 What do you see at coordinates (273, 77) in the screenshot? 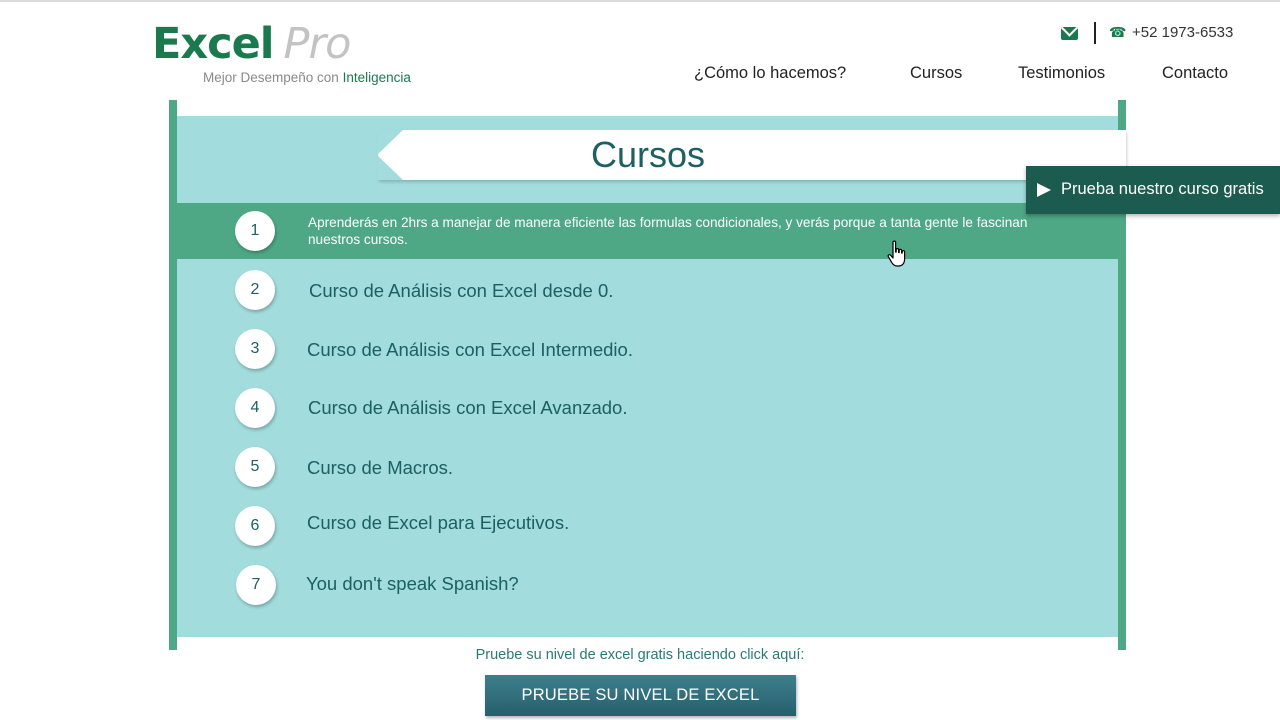
I see `tagline-prefix: Mejor Desempeño con` at bounding box center [273, 77].